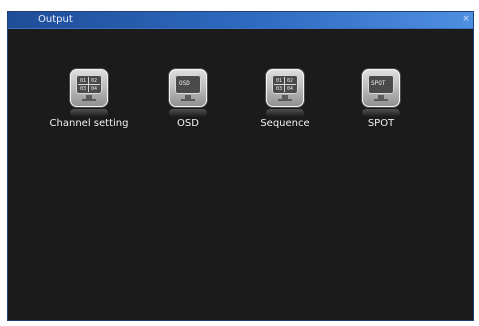 This screenshot has height=326, width=479. I want to click on menu-item-spot: SPOT SPOT, so click(381, 109).